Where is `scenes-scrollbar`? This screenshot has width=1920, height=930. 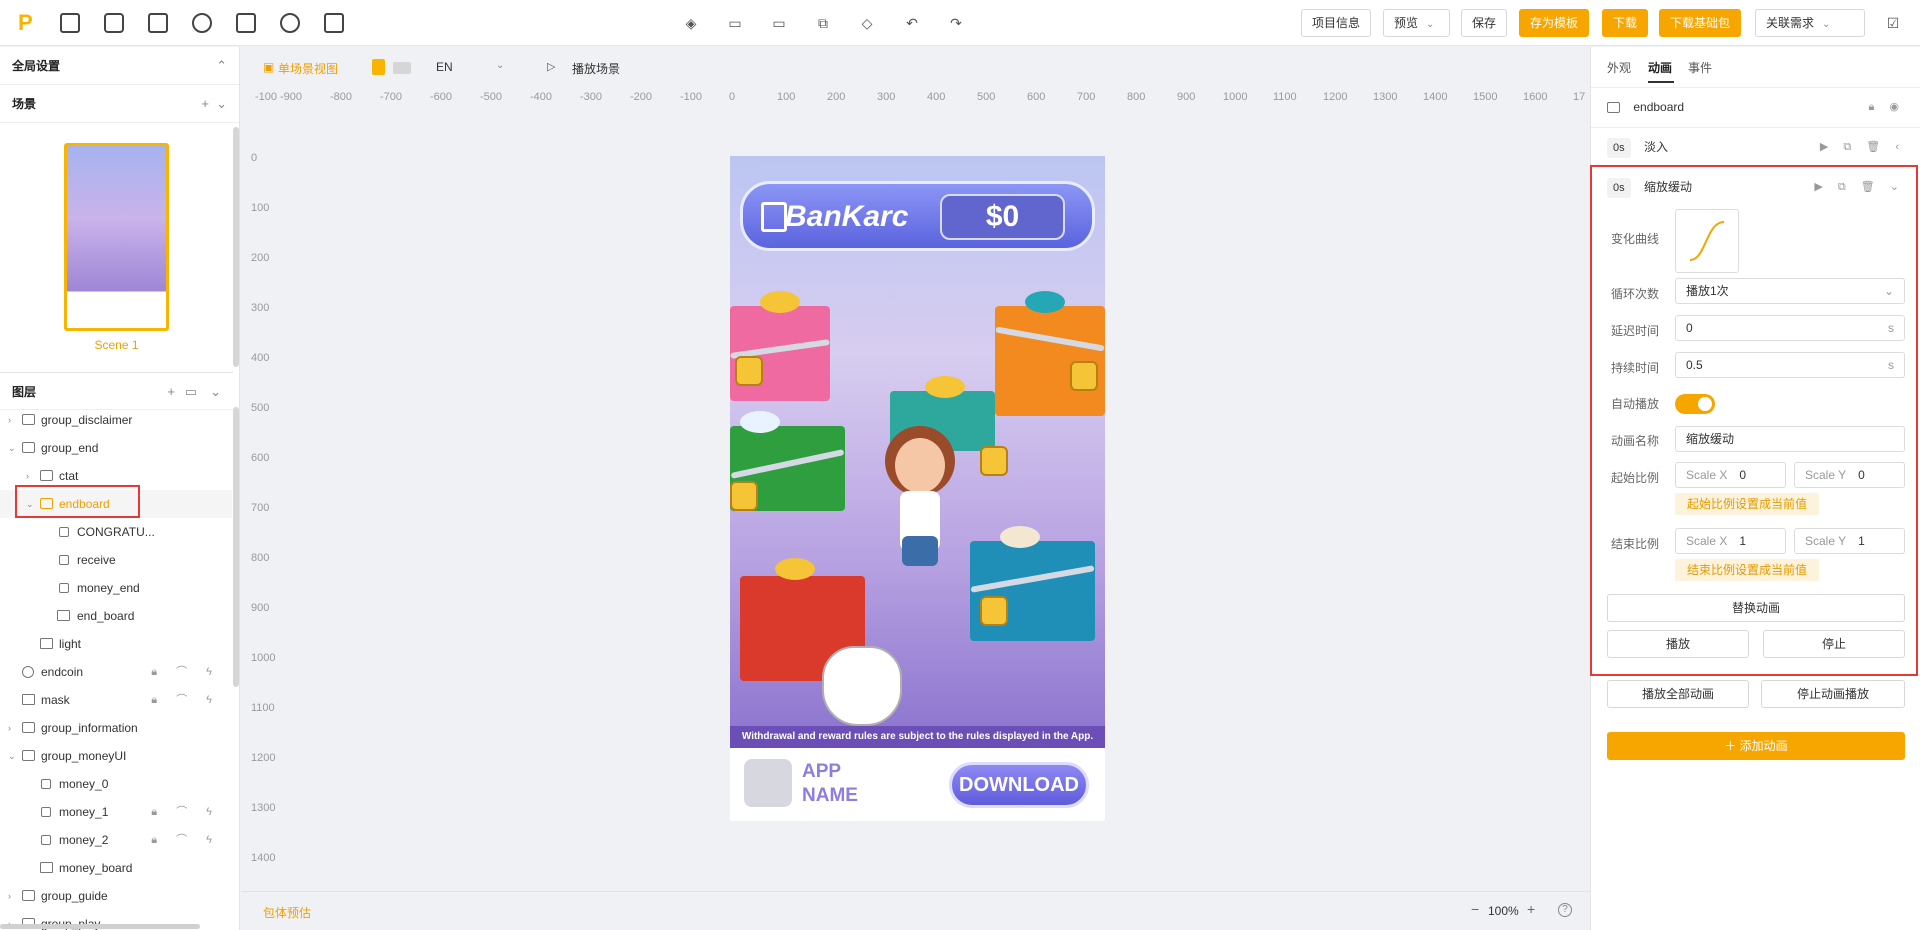 scenes-scrollbar is located at coordinates (236, 247).